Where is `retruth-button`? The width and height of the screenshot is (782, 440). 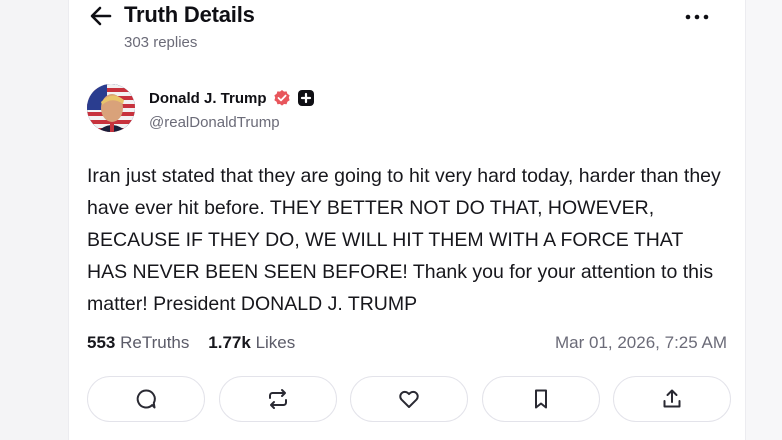
retruth-button is located at coordinates (277, 399).